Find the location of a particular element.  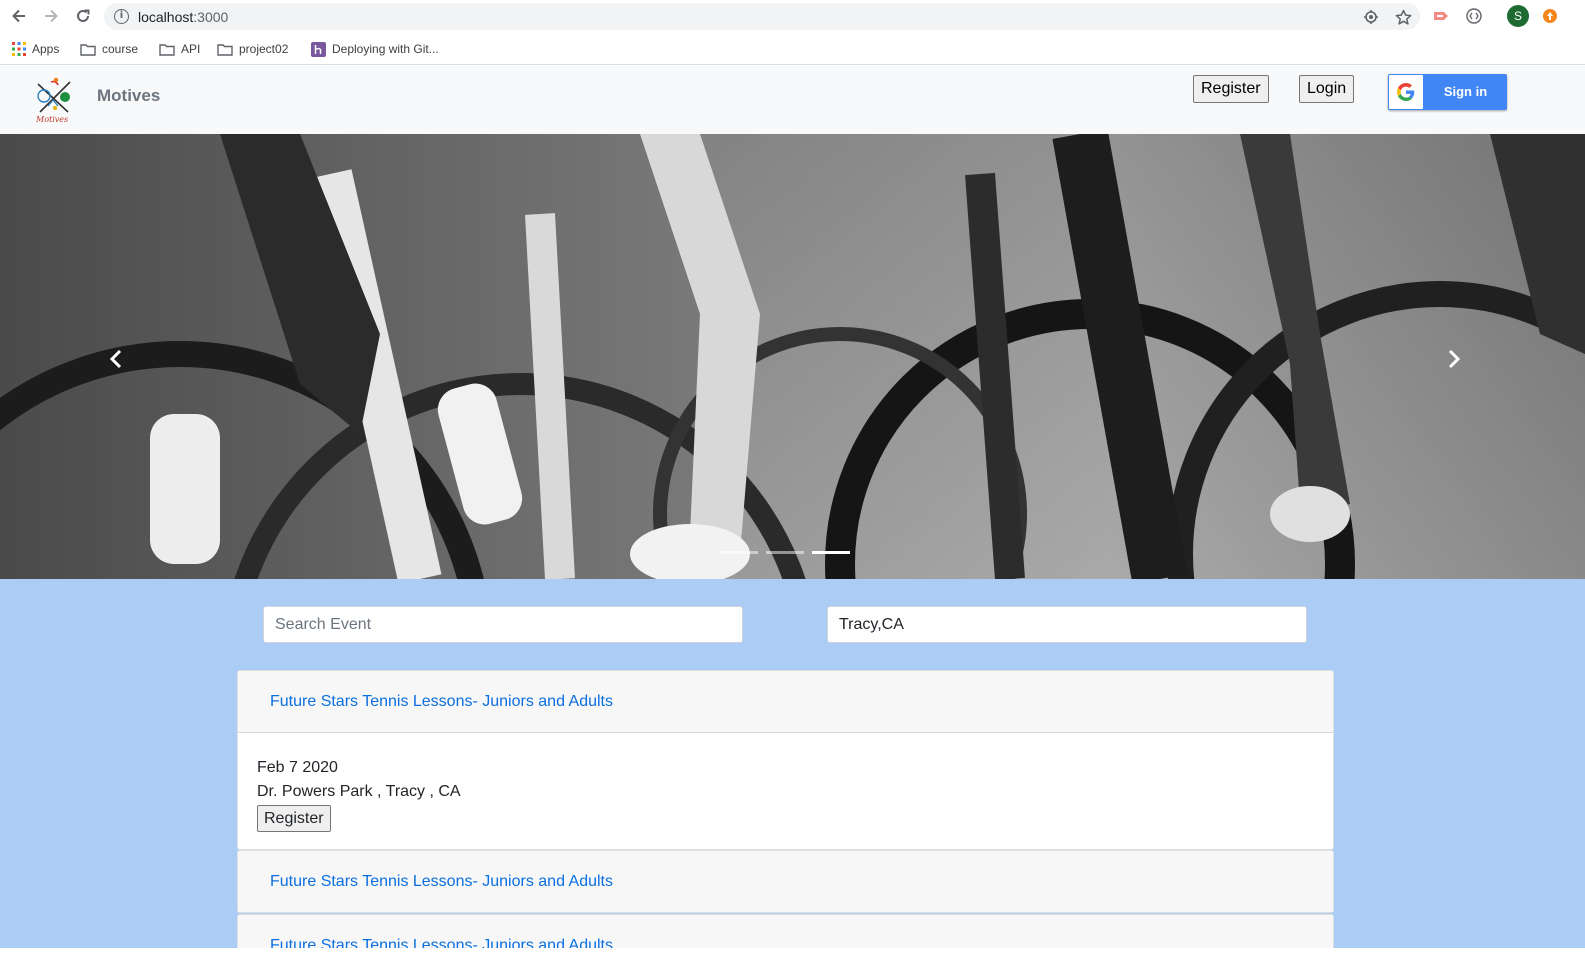

google-logo-icon is located at coordinates (1406, 92).